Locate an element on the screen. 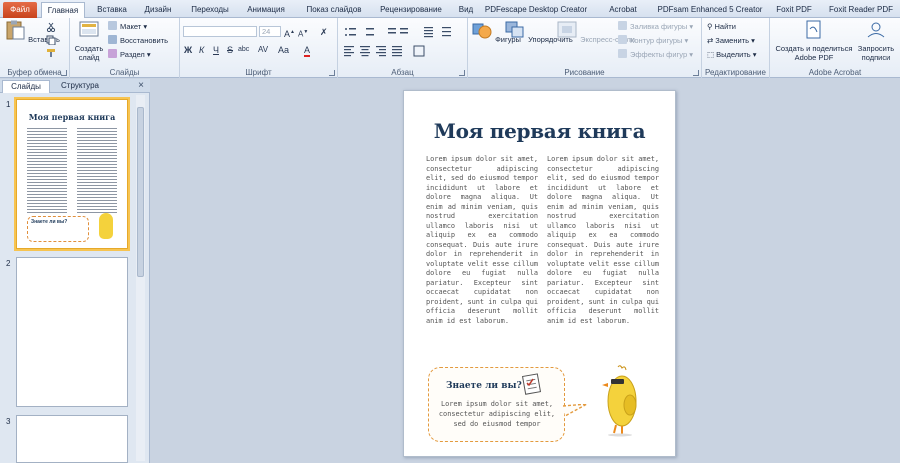 The width and height of the screenshot is (900, 463). create-pdf-label-2: Adobe PDF is located at coordinates (814, 57).